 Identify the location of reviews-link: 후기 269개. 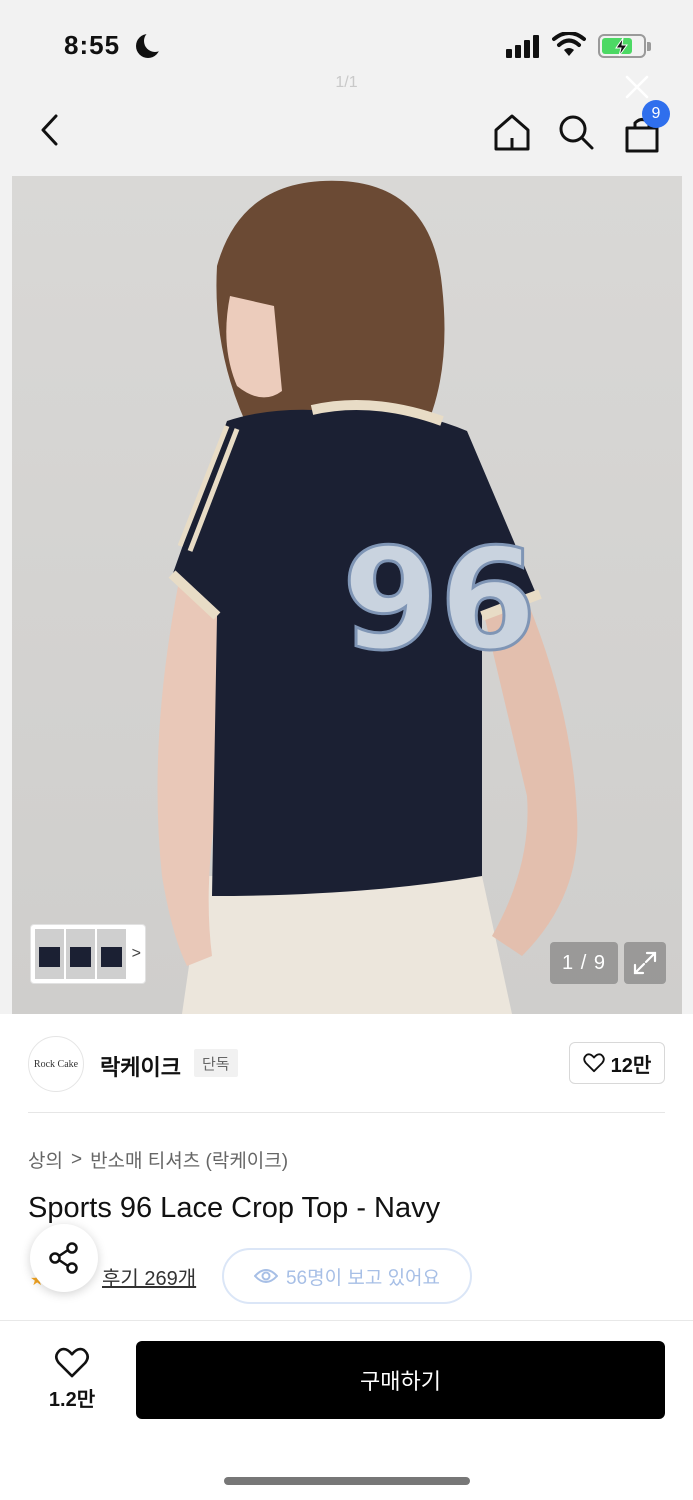
(149, 1276).